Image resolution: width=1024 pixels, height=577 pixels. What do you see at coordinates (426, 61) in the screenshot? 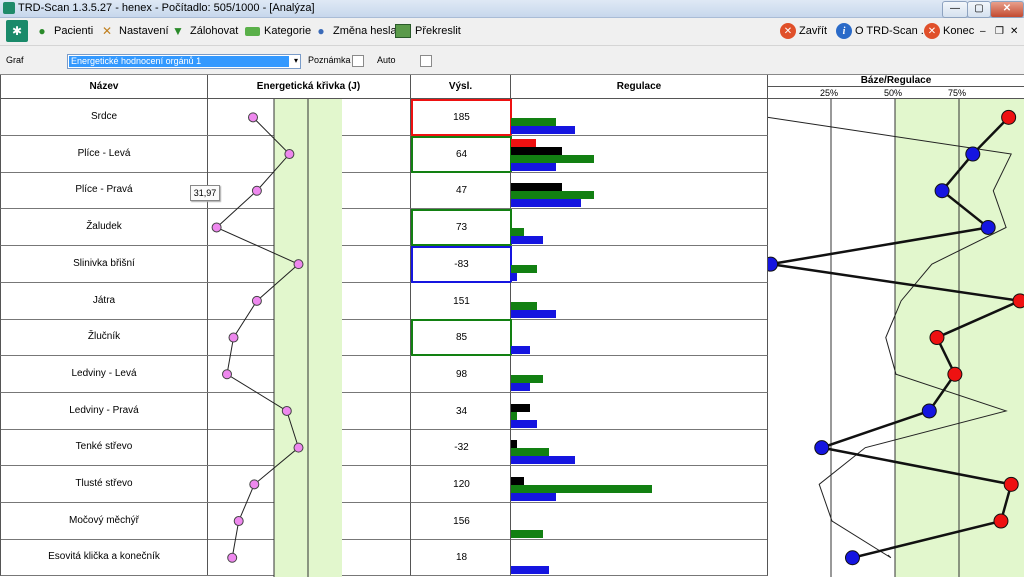
I see `auto-checkbox` at bounding box center [426, 61].